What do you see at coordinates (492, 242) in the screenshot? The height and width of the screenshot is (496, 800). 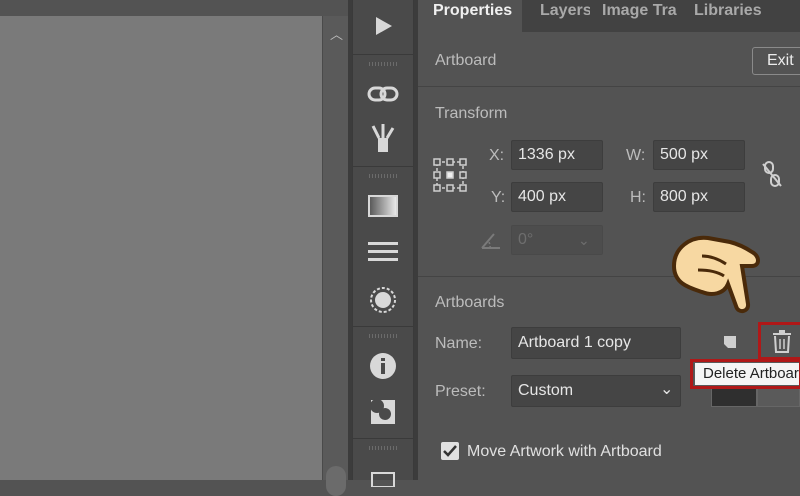 I see `rotate-icon` at bounding box center [492, 242].